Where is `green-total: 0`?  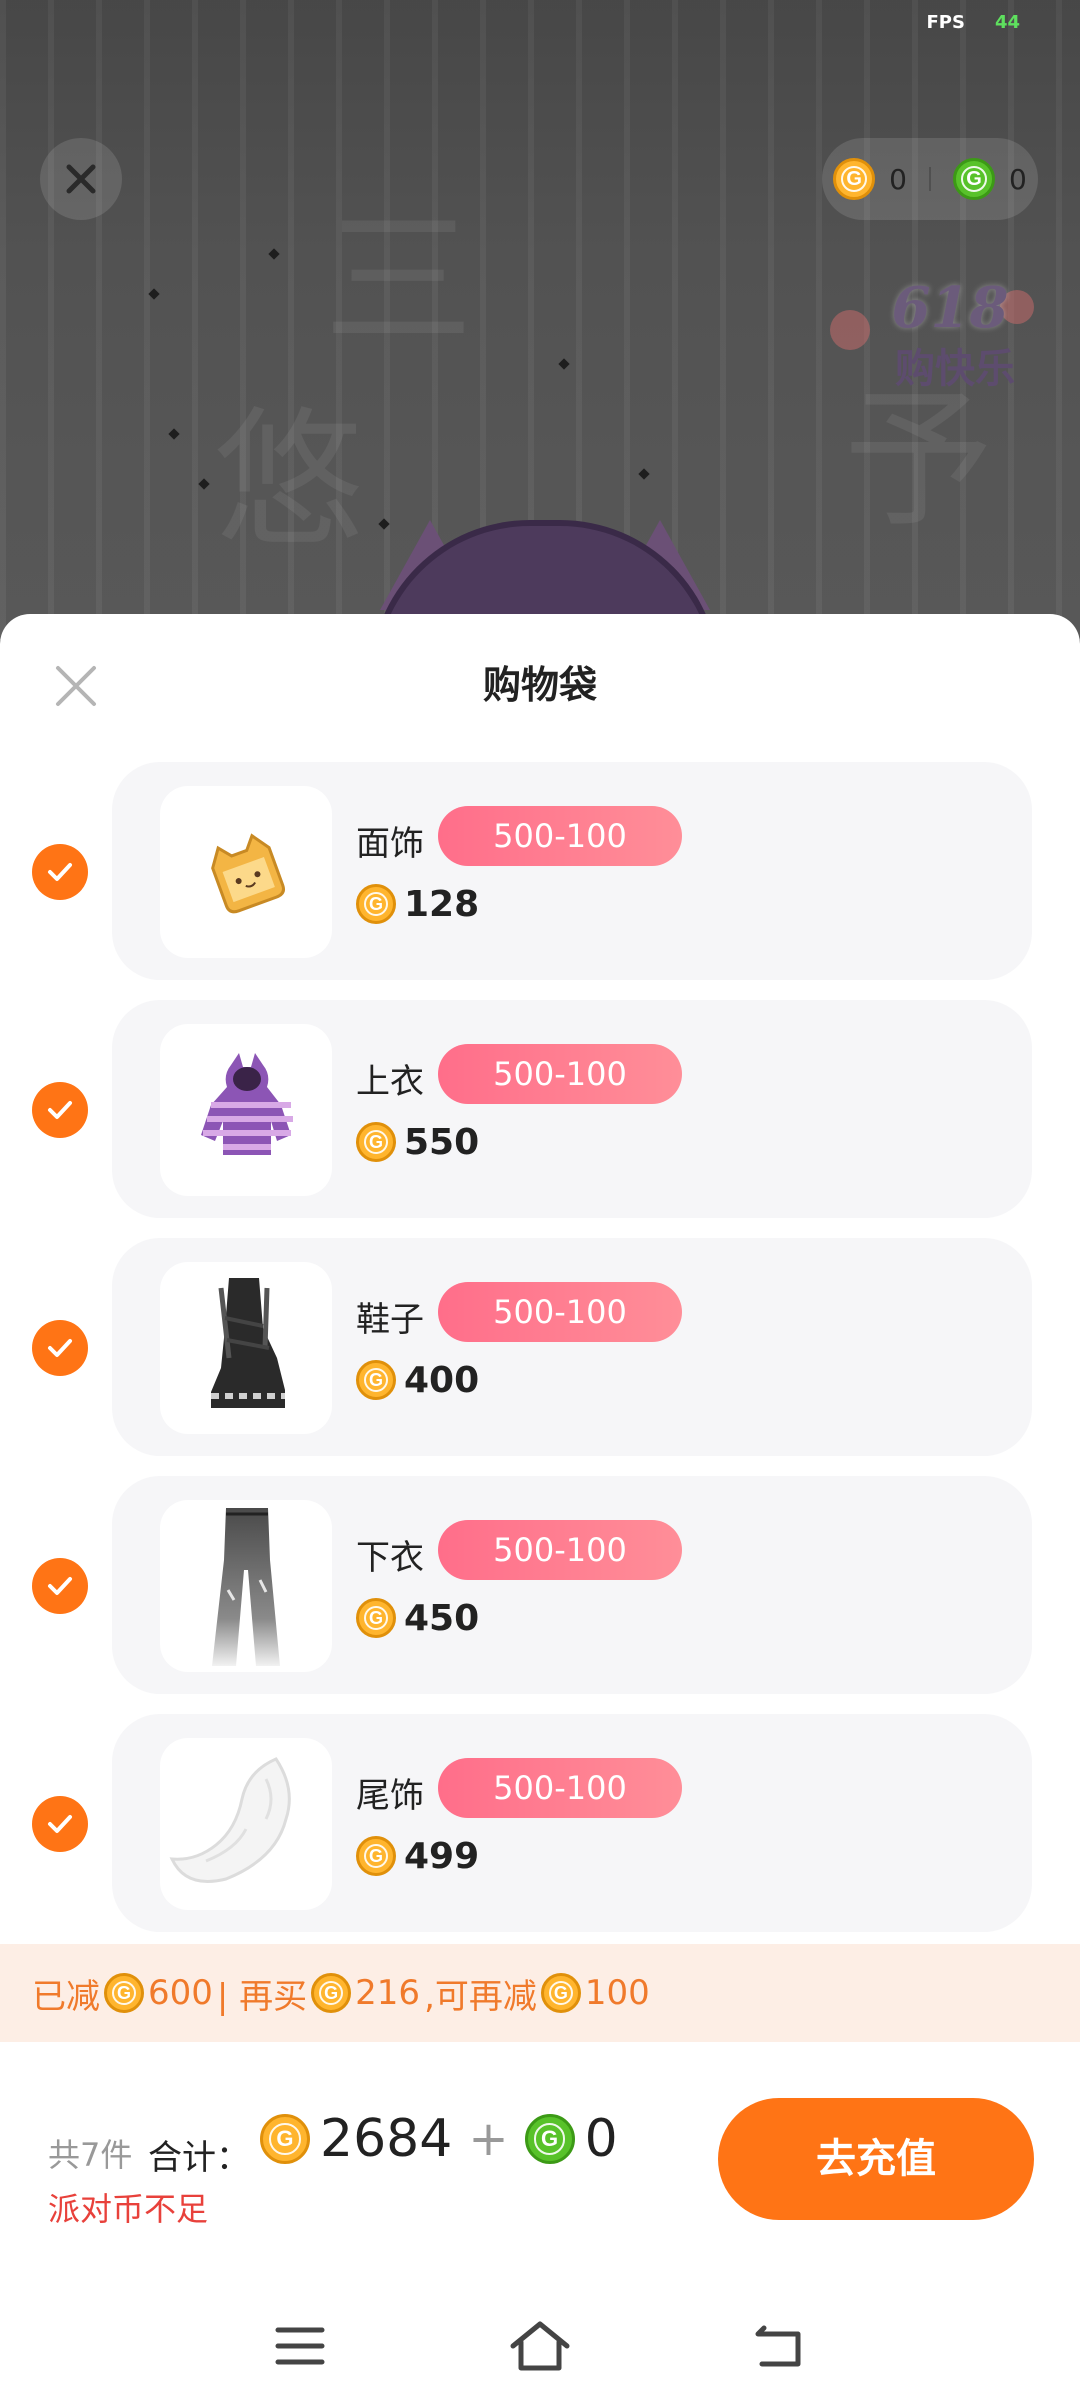
green-total: 0 is located at coordinates (601, 2139).